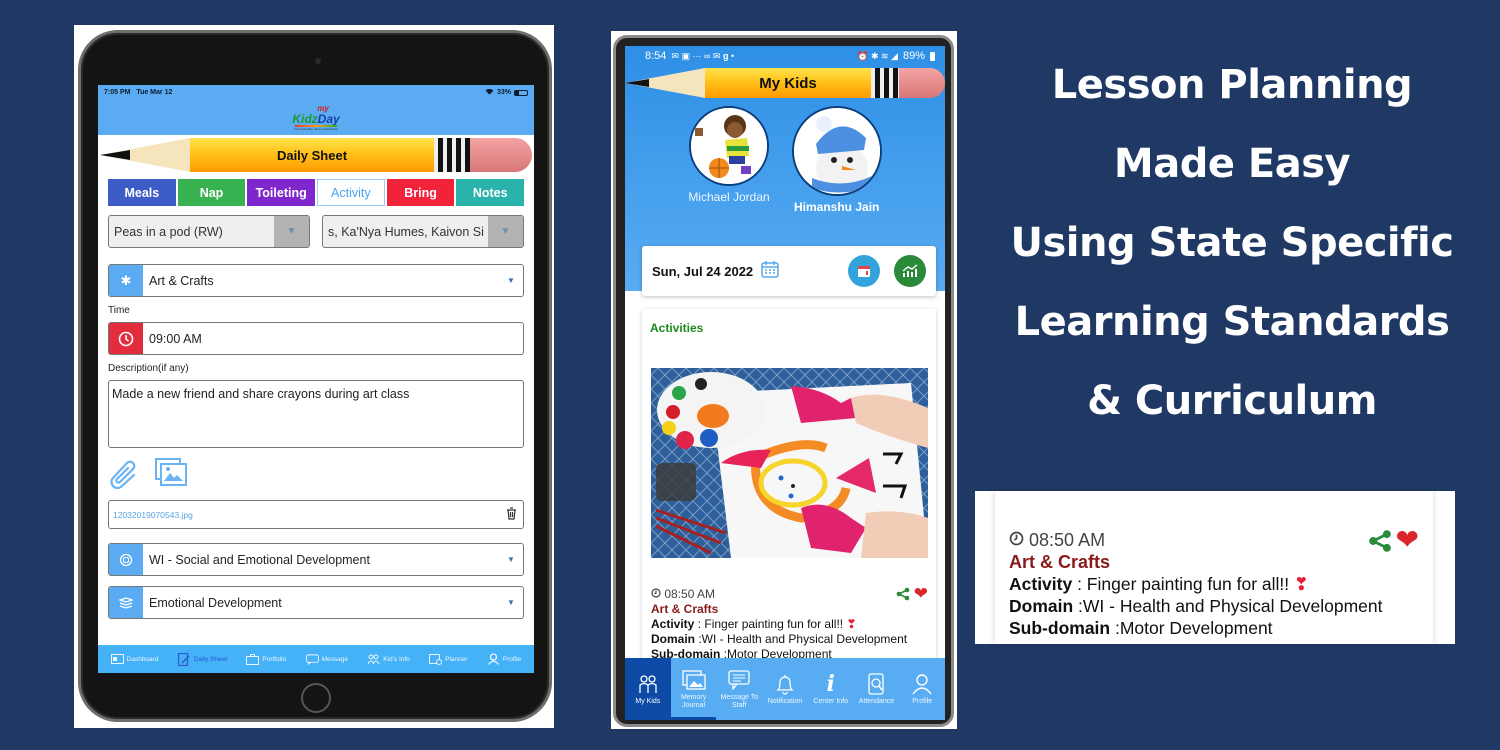 This screenshot has height=750, width=1500. What do you see at coordinates (328, 118) in the screenshot?
I see `logo-day: Day` at bounding box center [328, 118].